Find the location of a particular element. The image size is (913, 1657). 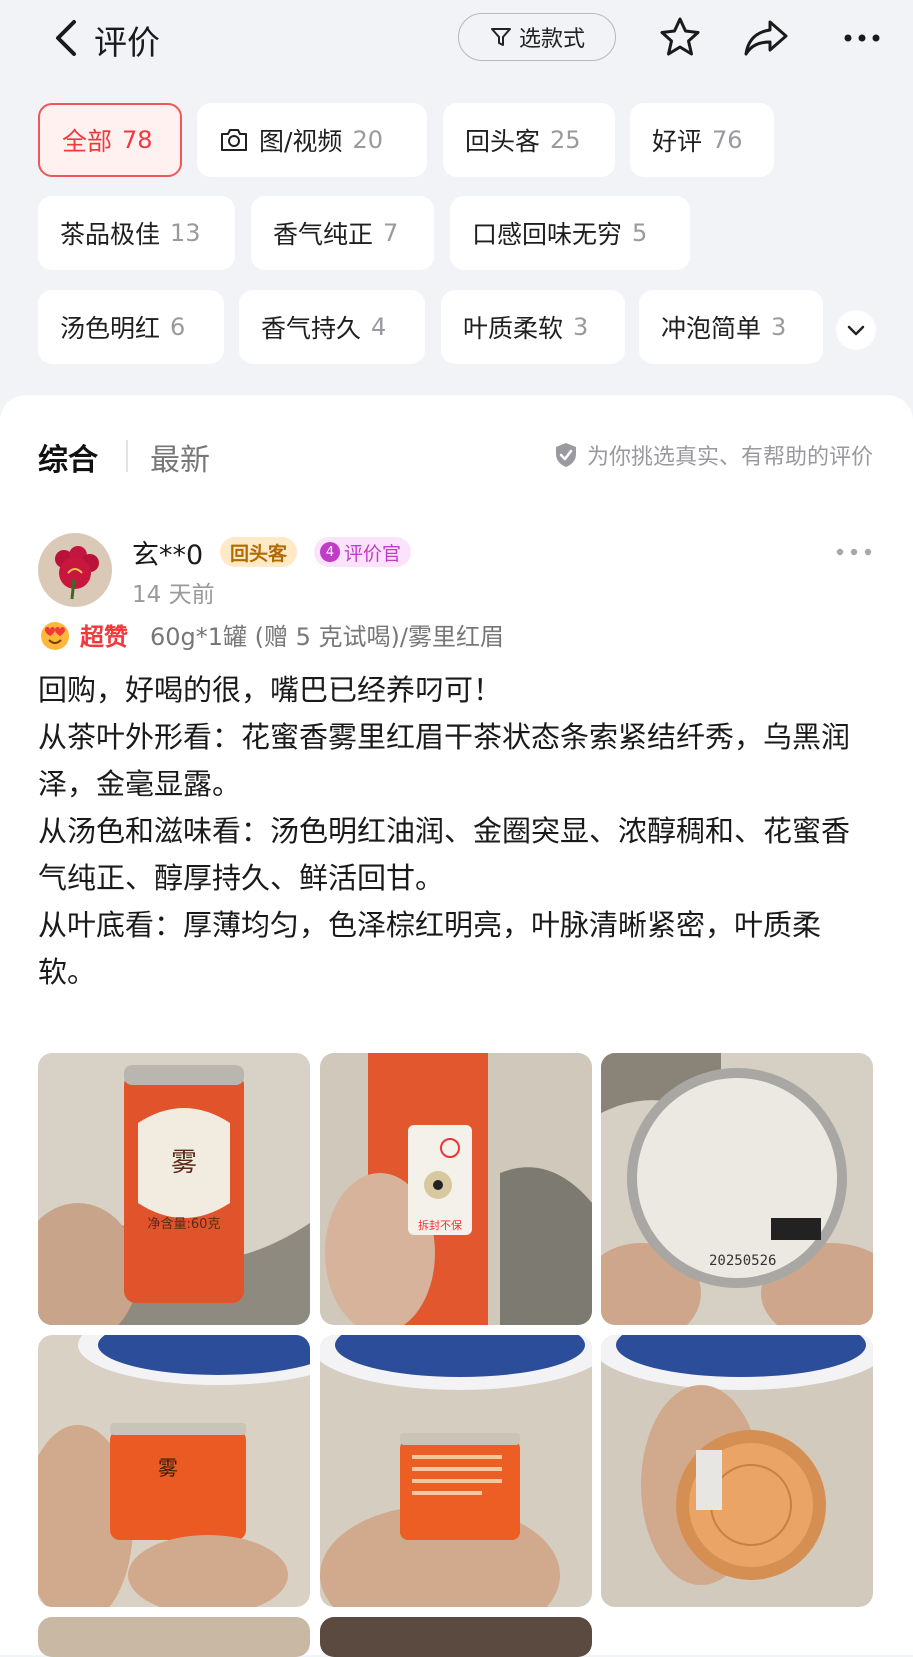

tag-liquor-red: 汤色明红 6 is located at coordinates (131, 327).